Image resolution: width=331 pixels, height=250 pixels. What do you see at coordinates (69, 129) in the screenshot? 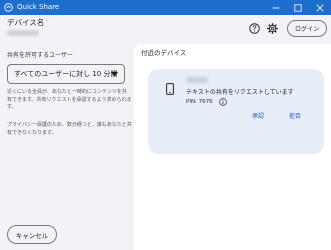
I see `privacy-description: プライバシー保護のため、数分経つと、誰もあなたと共 有できなくなります。` at bounding box center [69, 129].